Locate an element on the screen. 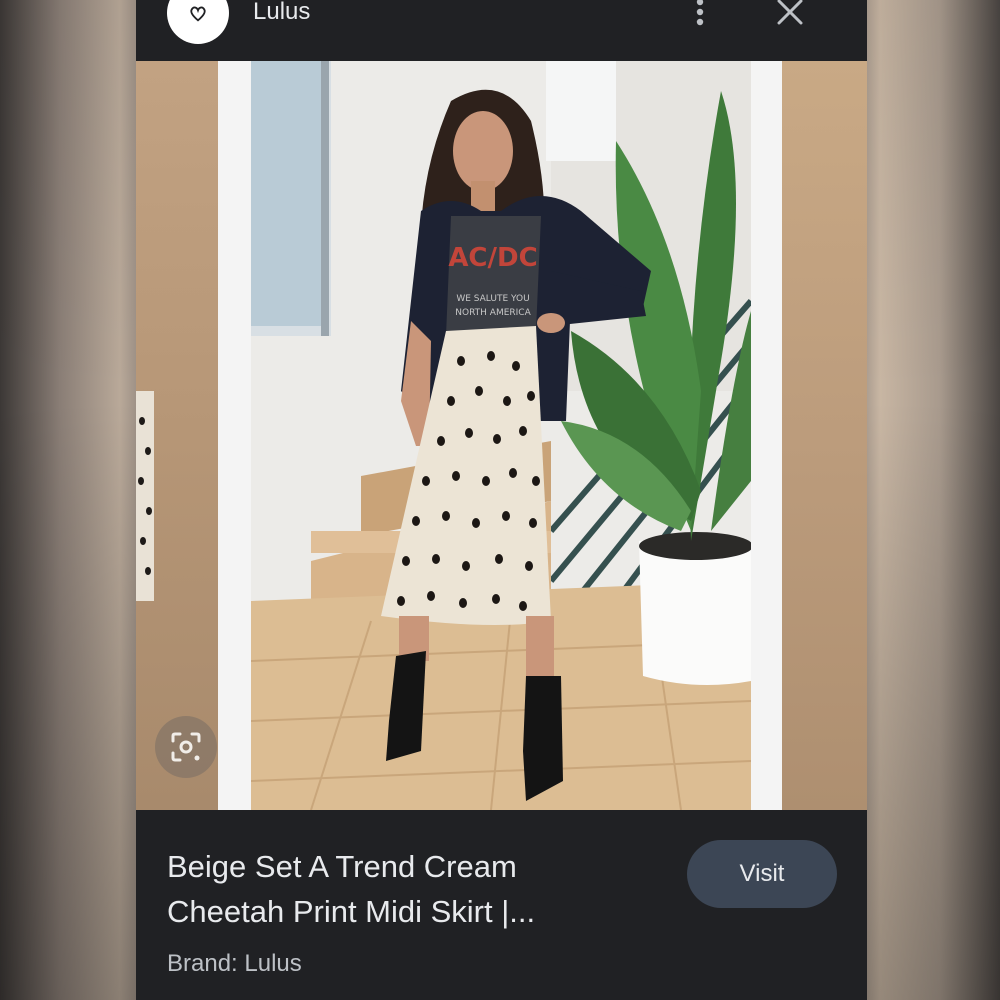  google-lens-button is located at coordinates (186, 747).